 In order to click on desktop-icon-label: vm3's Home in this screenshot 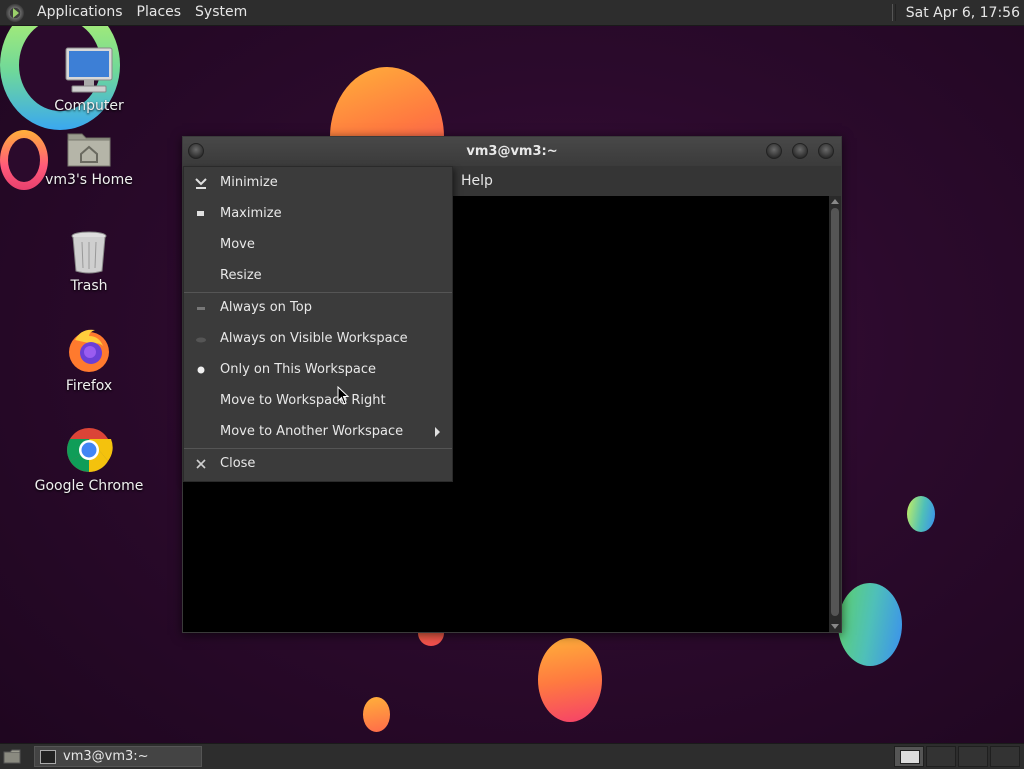, I will do `click(89, 180)`.